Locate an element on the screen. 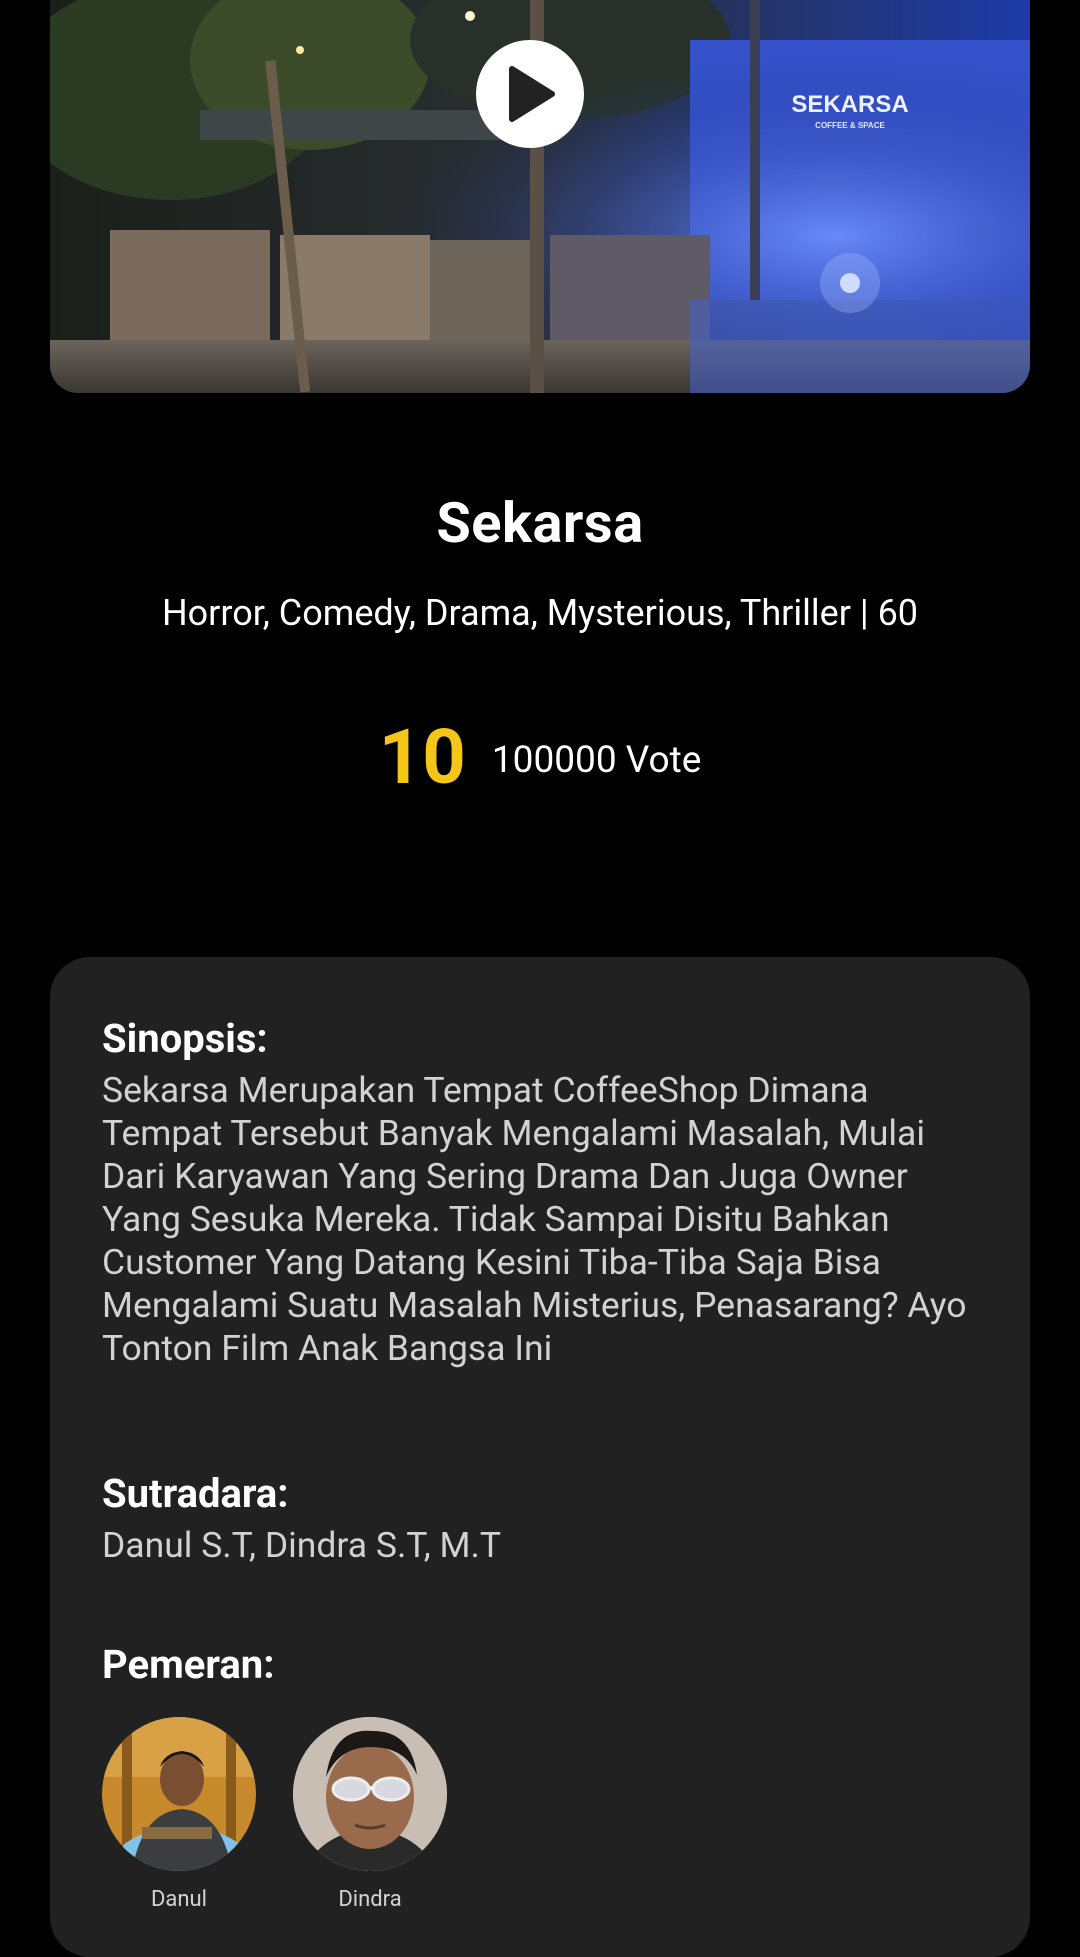  cast-name: Dindra is located at coordinates (370, 1899).